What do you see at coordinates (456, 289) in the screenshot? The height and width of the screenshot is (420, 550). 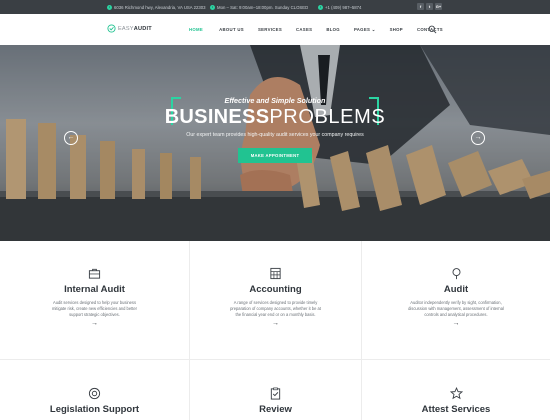 I see `service-title: Audit` at bounding box center [456, 289].